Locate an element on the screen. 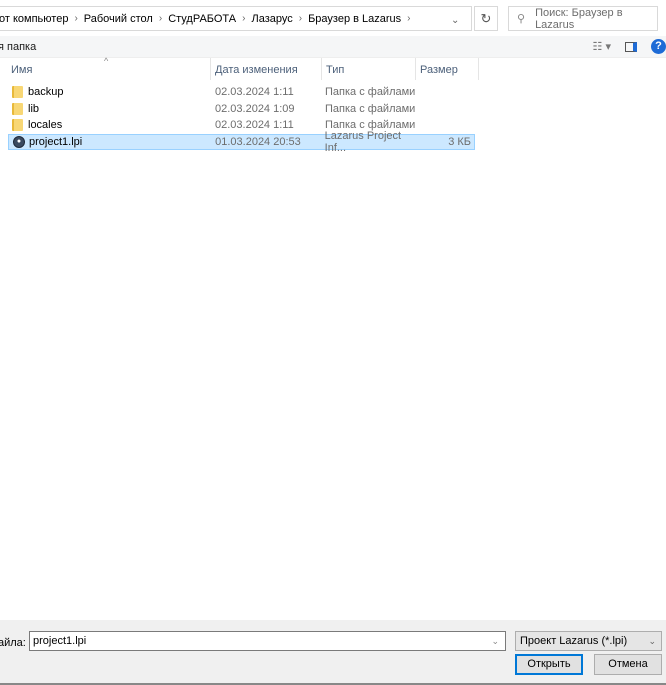 The image size is (666, 685). breadcrumb-item: СтудРАБОТА › is located at coordinates (209, 19).